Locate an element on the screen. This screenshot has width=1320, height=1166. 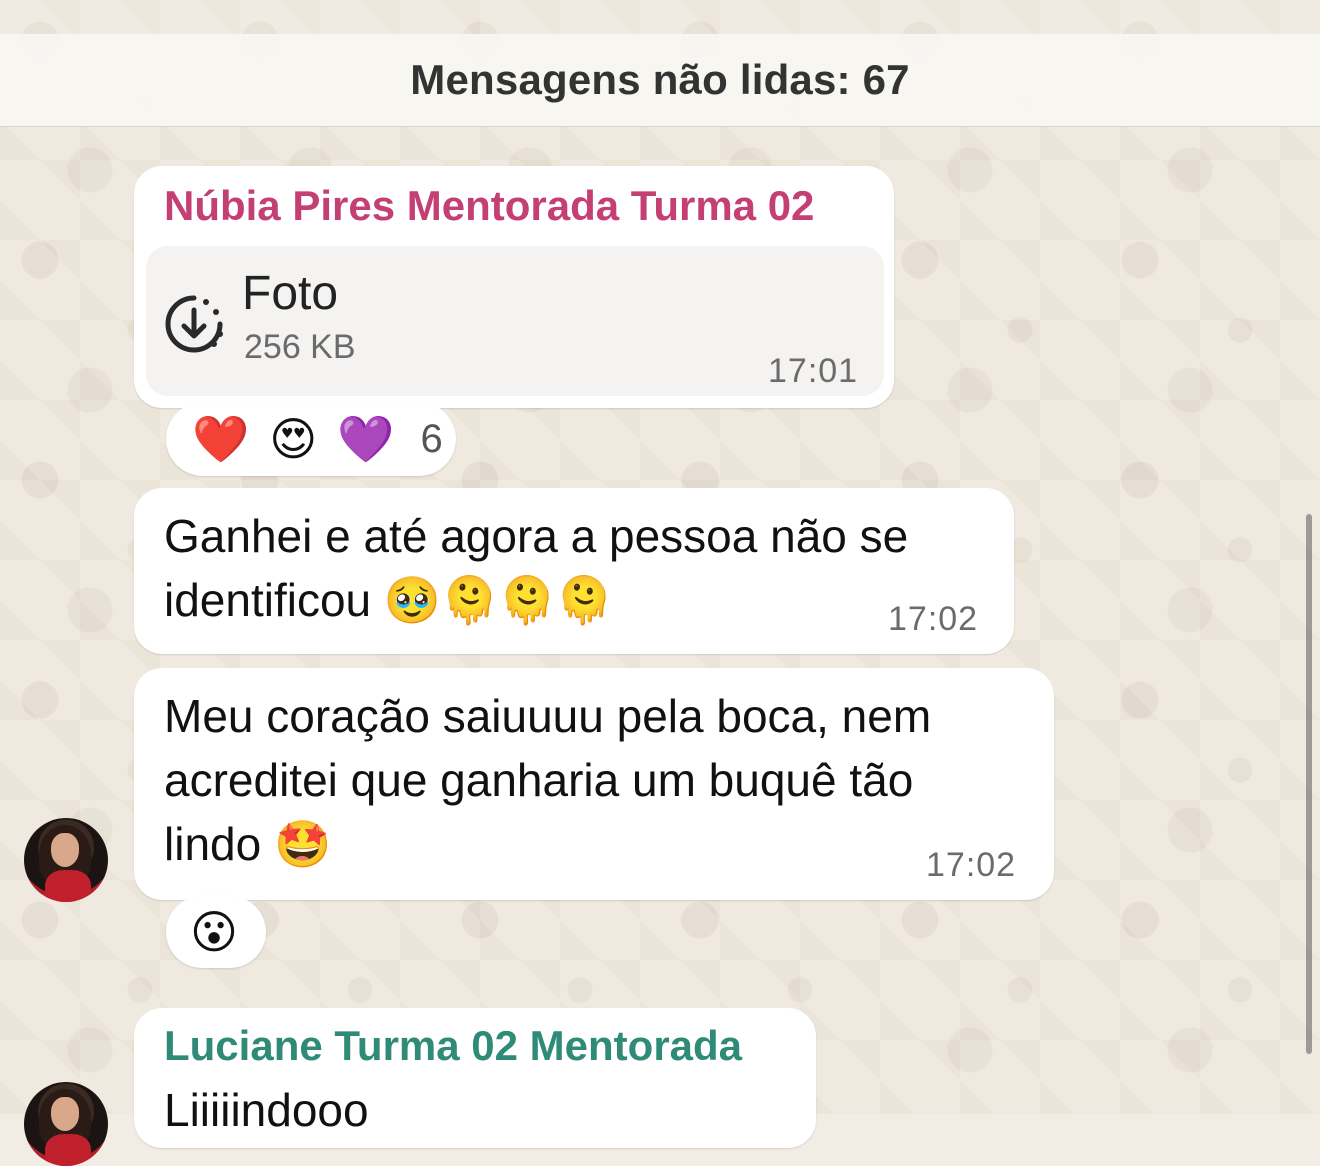
reactions-bar: ❤️ 😍 💜 6 is located at coordinates (311, 439).